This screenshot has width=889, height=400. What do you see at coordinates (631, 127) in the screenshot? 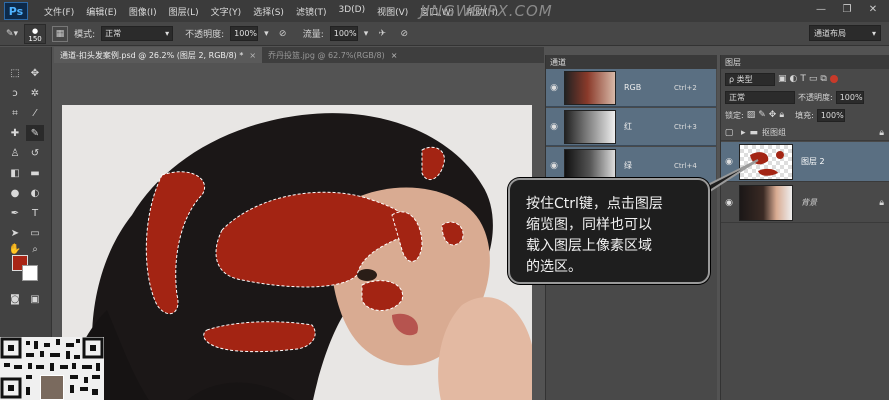
I see `channel-row-red: ◉ 红 Ctrl+3` at bounding box center [631, 127].